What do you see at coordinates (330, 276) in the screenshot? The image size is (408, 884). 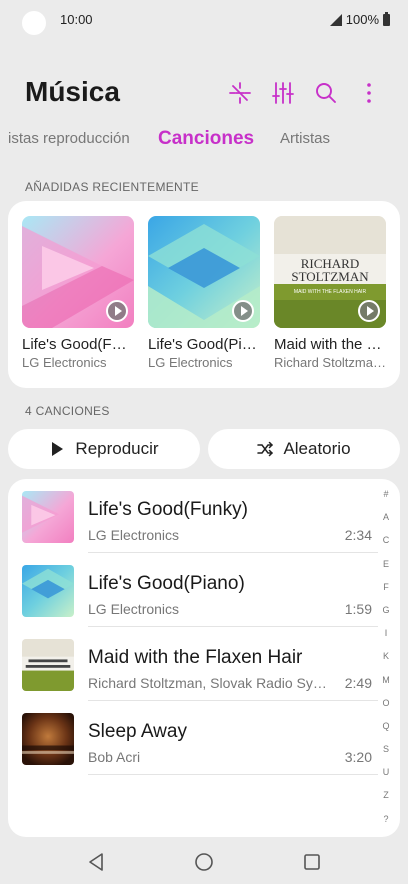 I see `album-cover-text: STOLTZMAN` at bounding box center [330, 276].